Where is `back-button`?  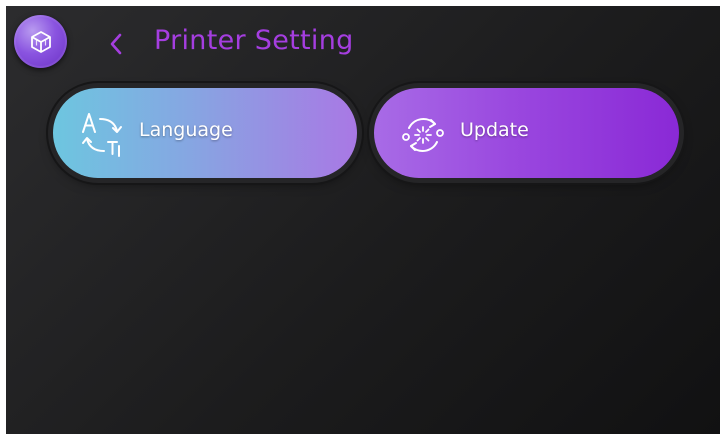
back-button is located at coordinates (116, 44).